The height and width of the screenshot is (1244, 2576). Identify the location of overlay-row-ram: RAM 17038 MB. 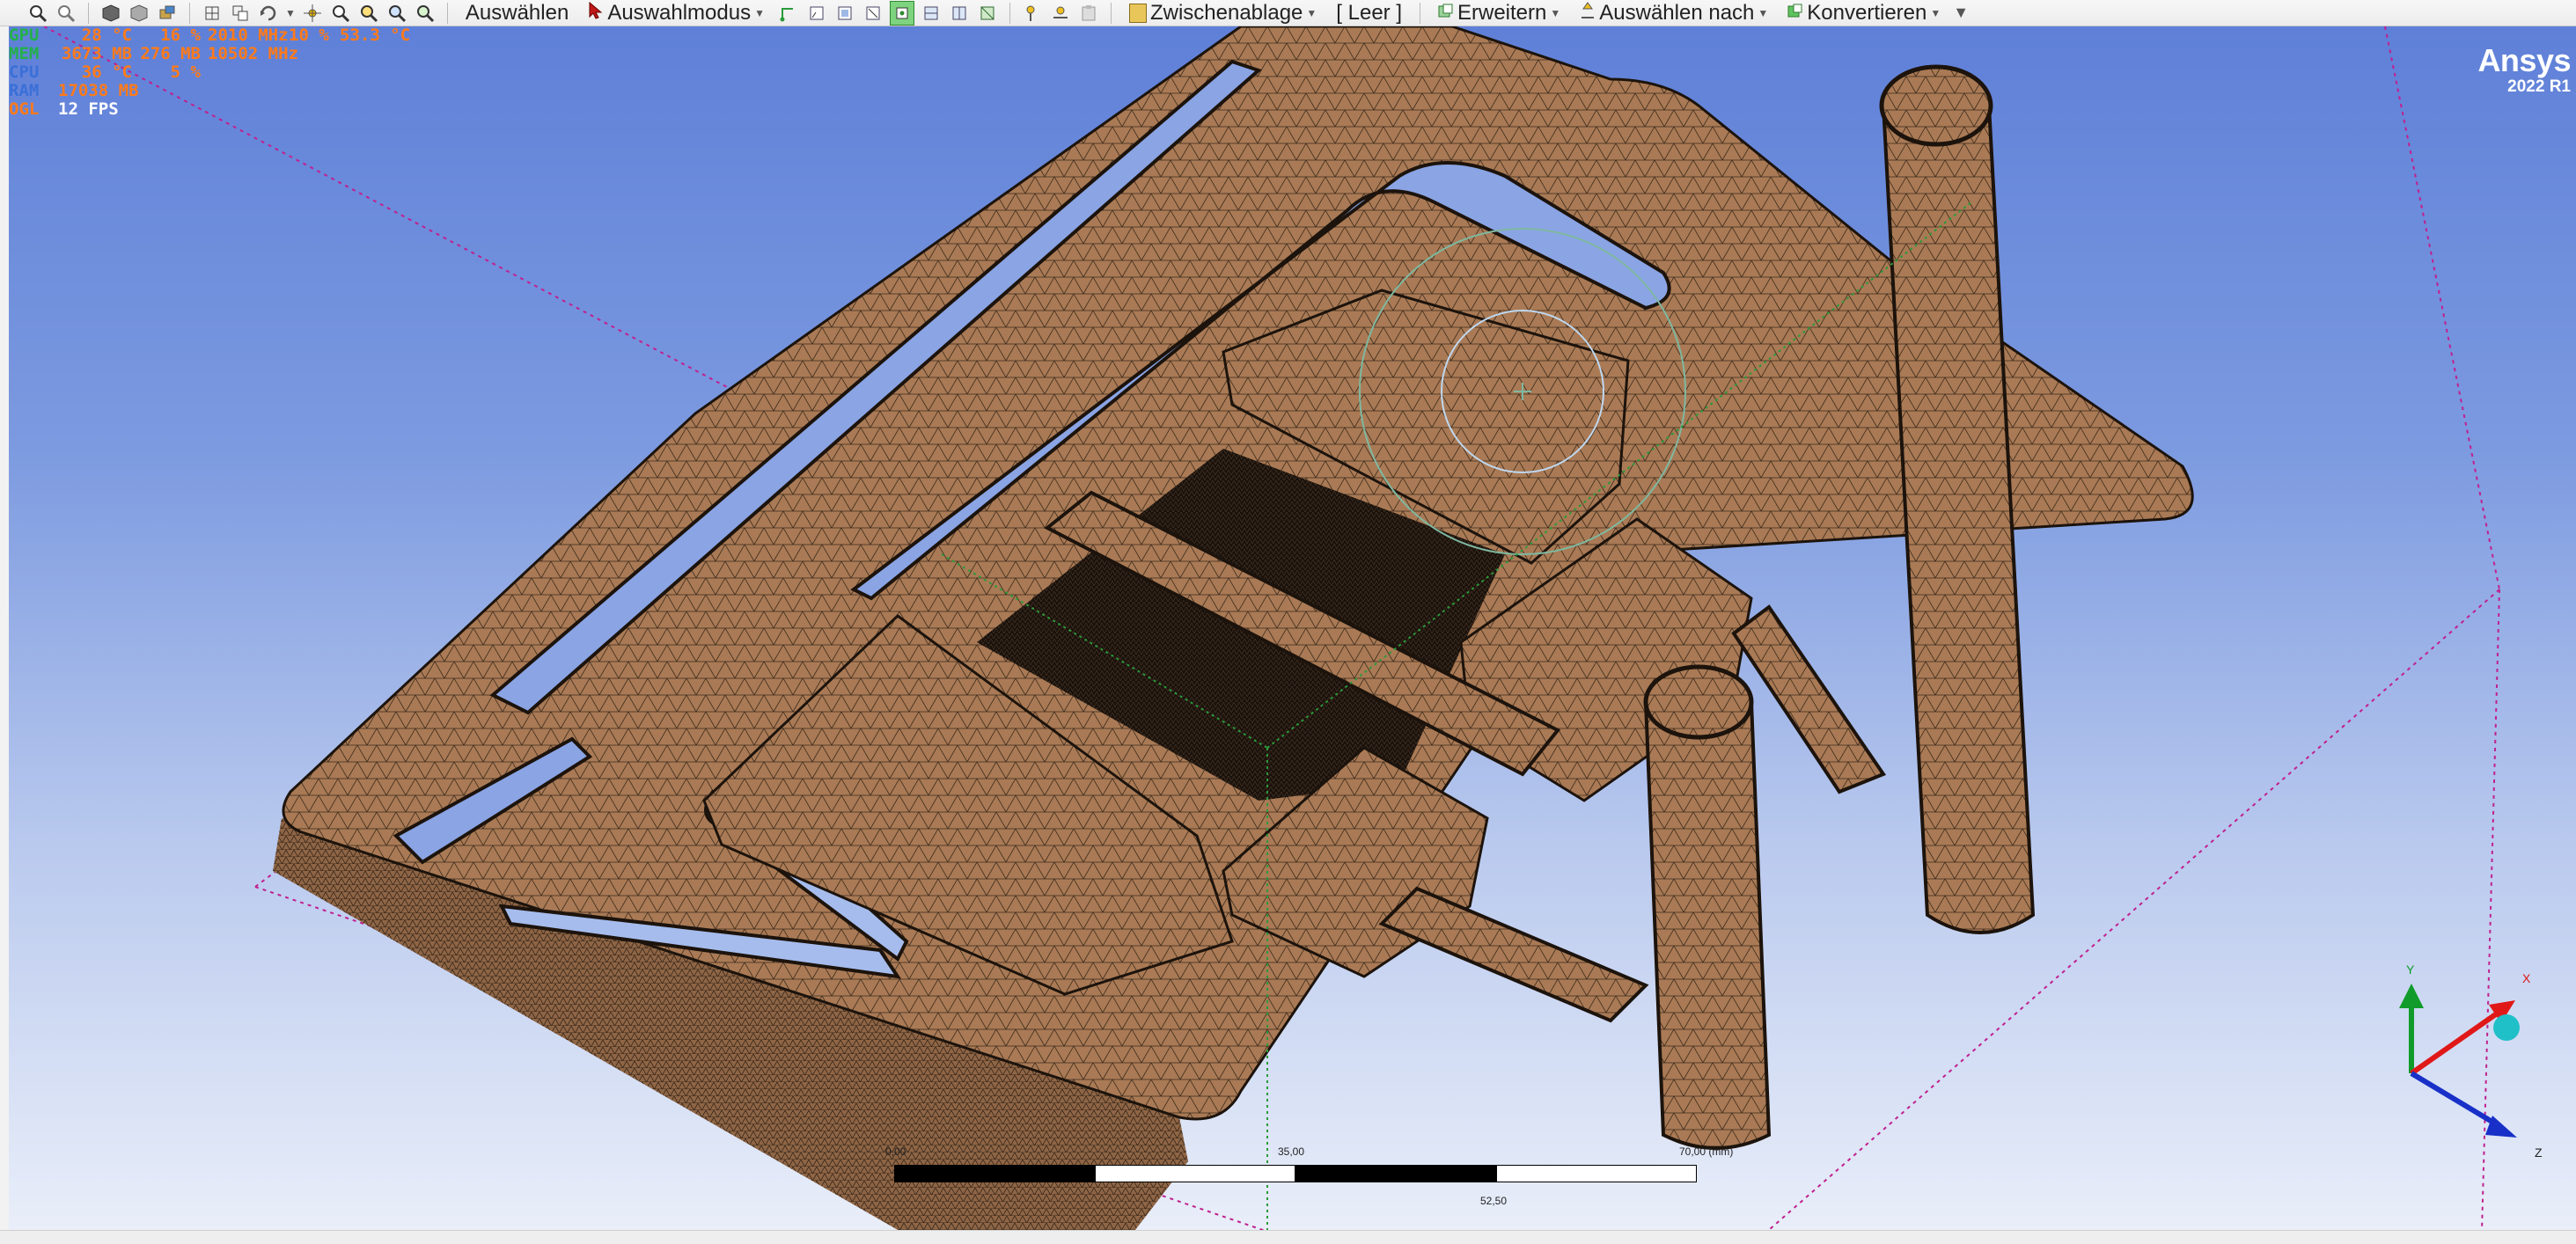
(209, 91).